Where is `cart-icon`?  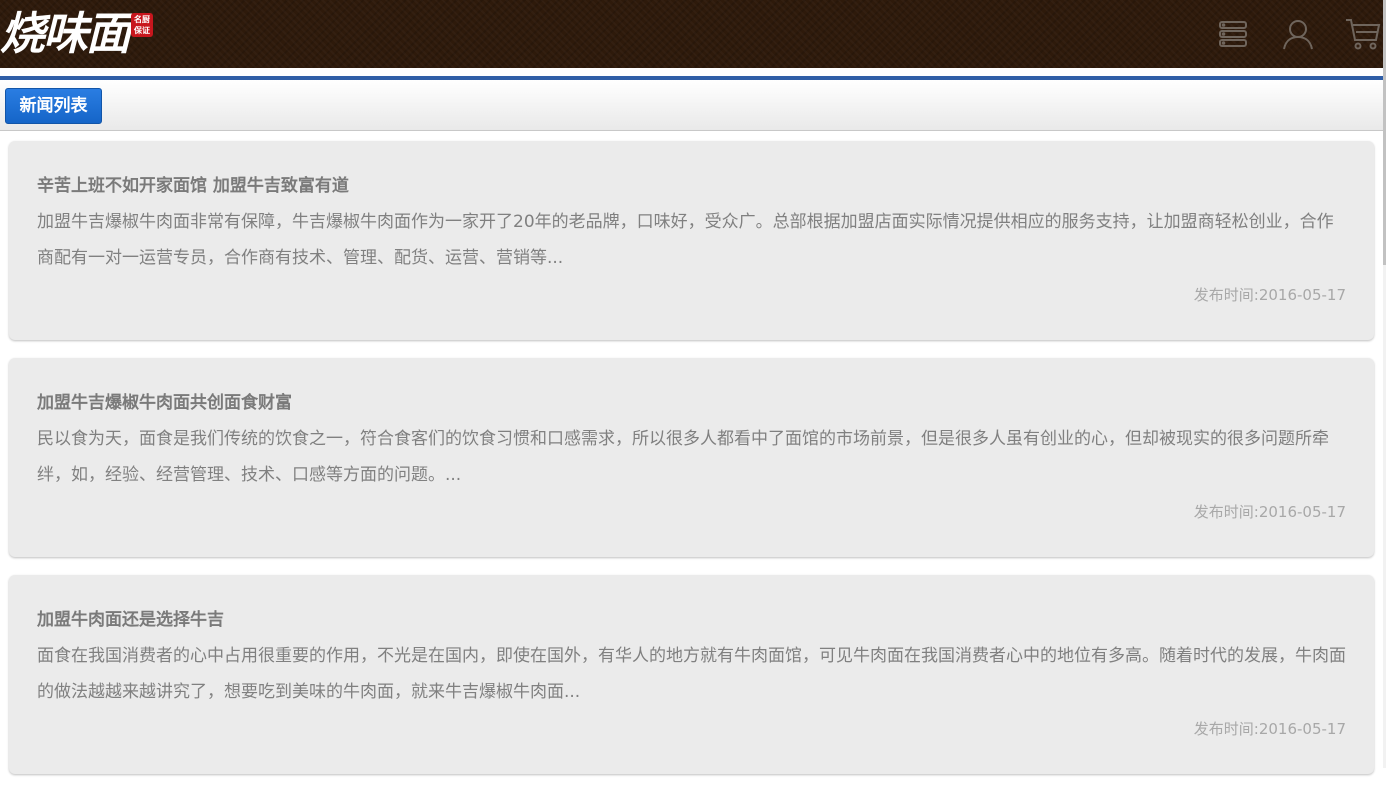
cart-icon is located at coordinates (1363, 34).